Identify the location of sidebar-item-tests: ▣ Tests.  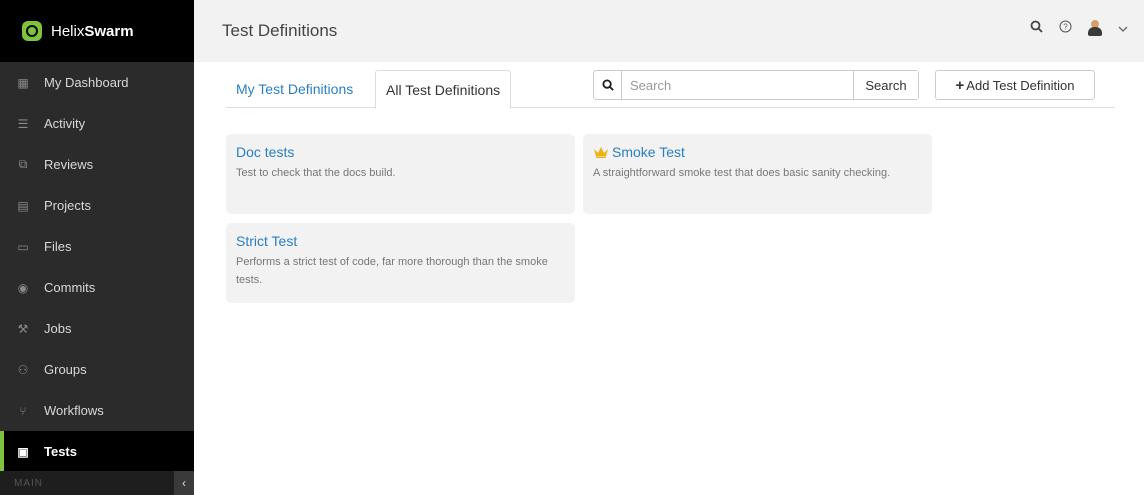
(97, 451).